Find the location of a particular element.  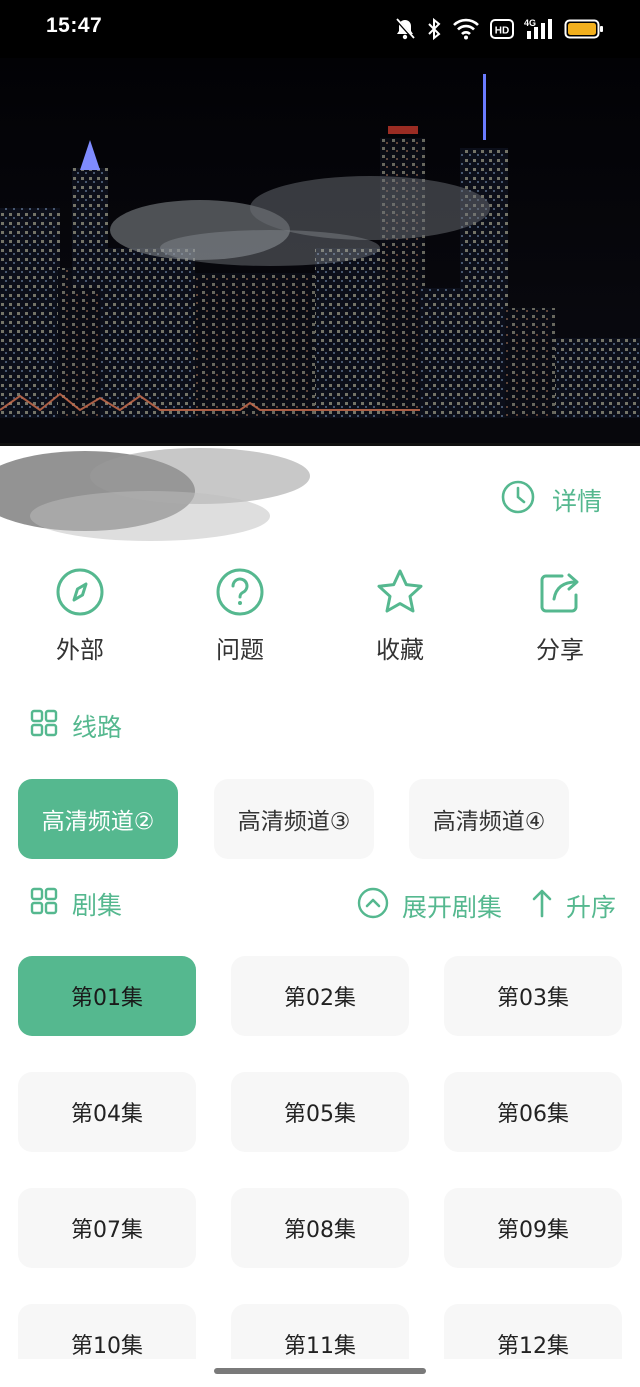

expand-episodes-button: 展开剧集 is located at coordinates (429, 906).